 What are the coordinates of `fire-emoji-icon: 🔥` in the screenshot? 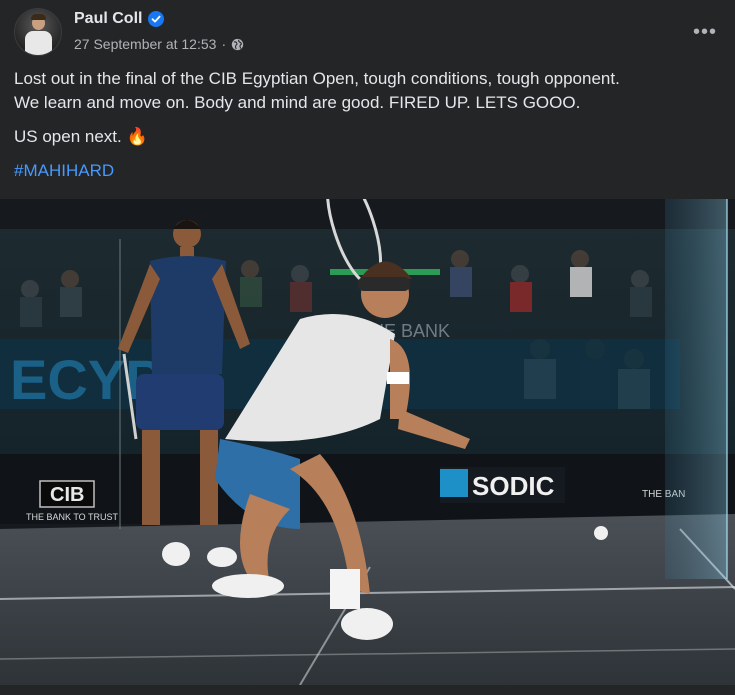 It's located at (137, 136).